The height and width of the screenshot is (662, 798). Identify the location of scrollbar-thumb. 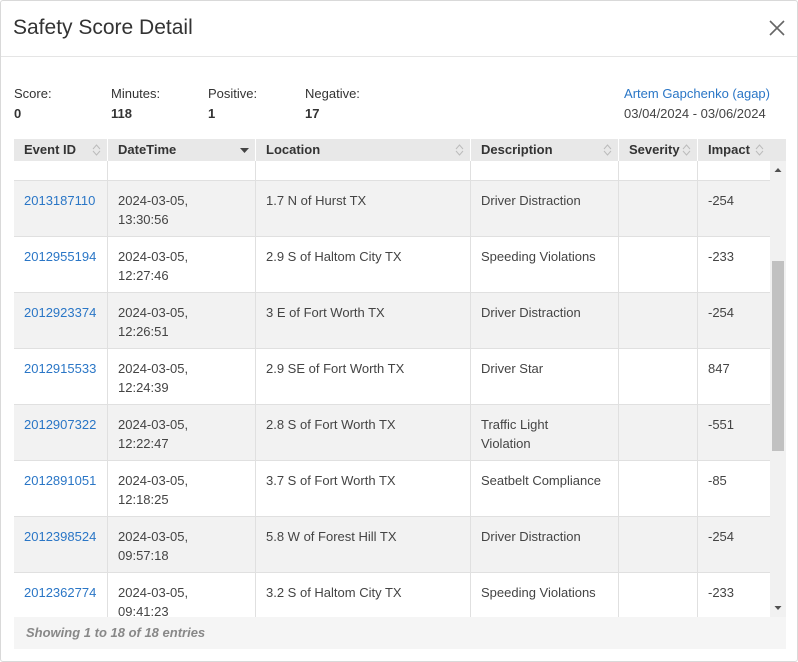
(778, 356).